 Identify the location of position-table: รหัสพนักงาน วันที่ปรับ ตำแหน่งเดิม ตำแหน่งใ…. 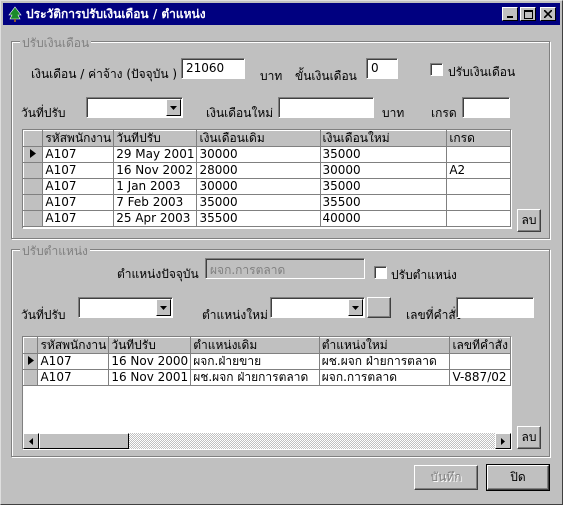
(267, 361).